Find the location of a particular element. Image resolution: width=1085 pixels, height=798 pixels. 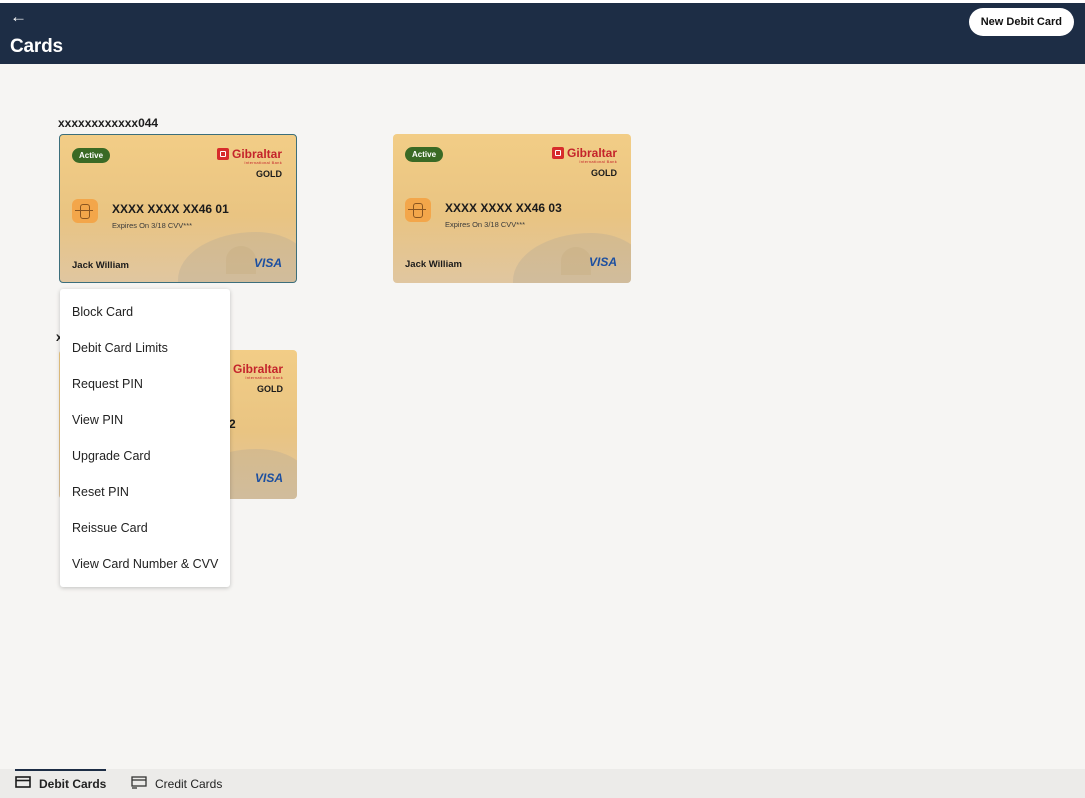

page-title: Cards is located at coordinates (36, 46).